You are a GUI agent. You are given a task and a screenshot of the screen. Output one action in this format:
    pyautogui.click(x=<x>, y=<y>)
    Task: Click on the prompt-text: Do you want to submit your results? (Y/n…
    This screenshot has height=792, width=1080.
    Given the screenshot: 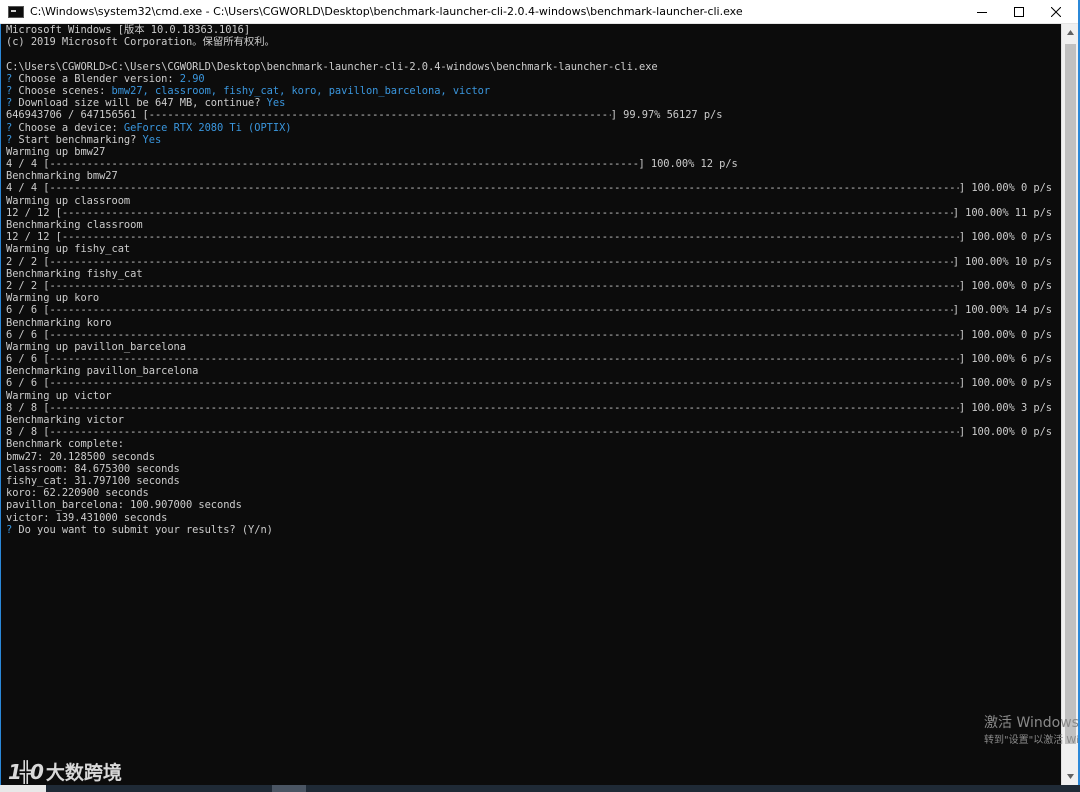 What is the action you would take?
    pyautogui.click(x=142, y=529)
    